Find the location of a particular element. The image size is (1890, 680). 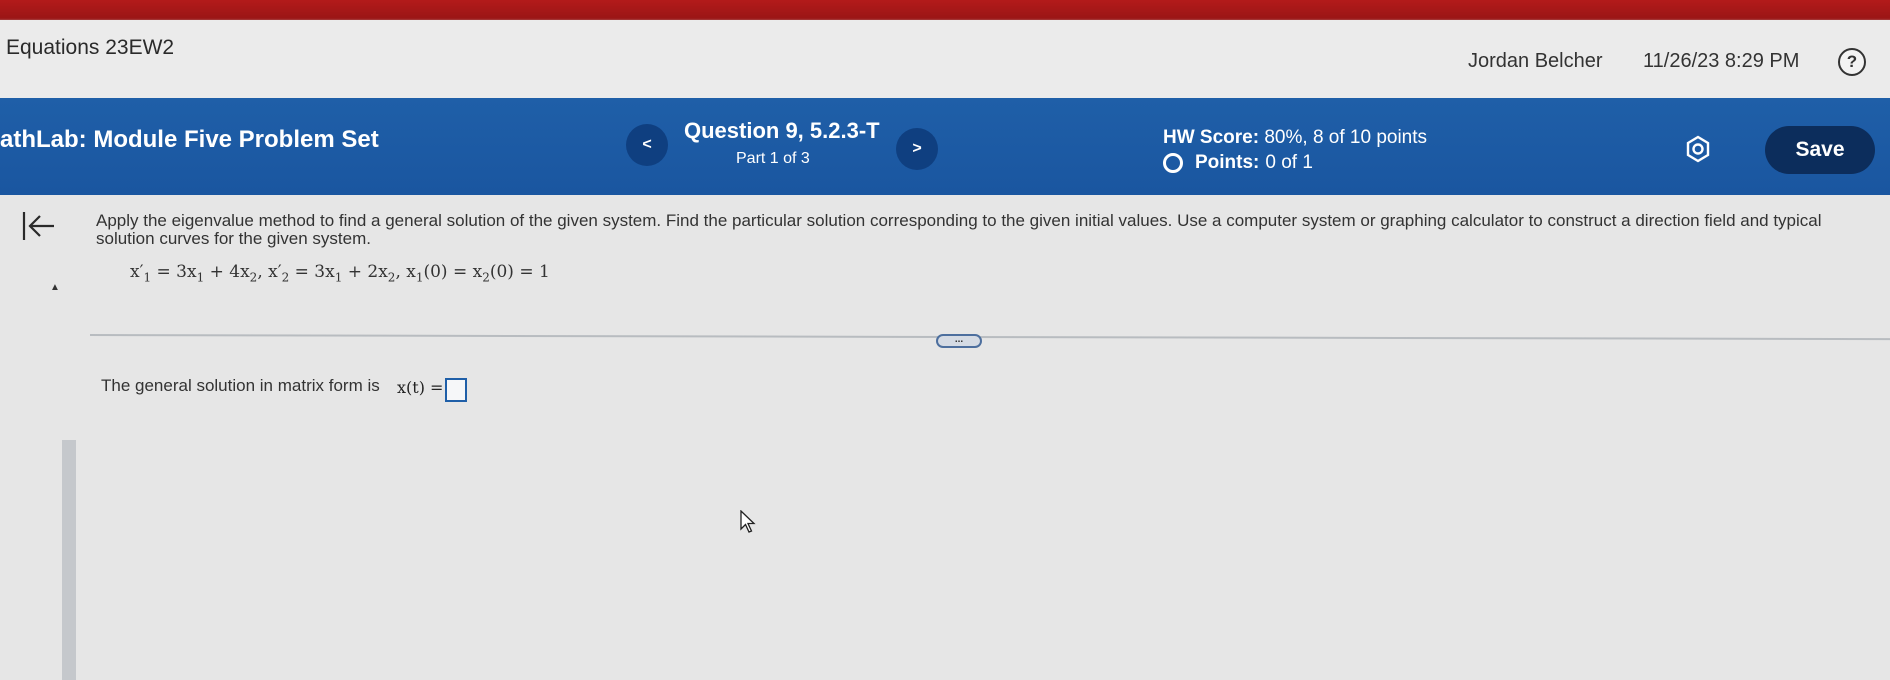

eq2-rhs-b: + 2x is located at coordinates (365, 272).